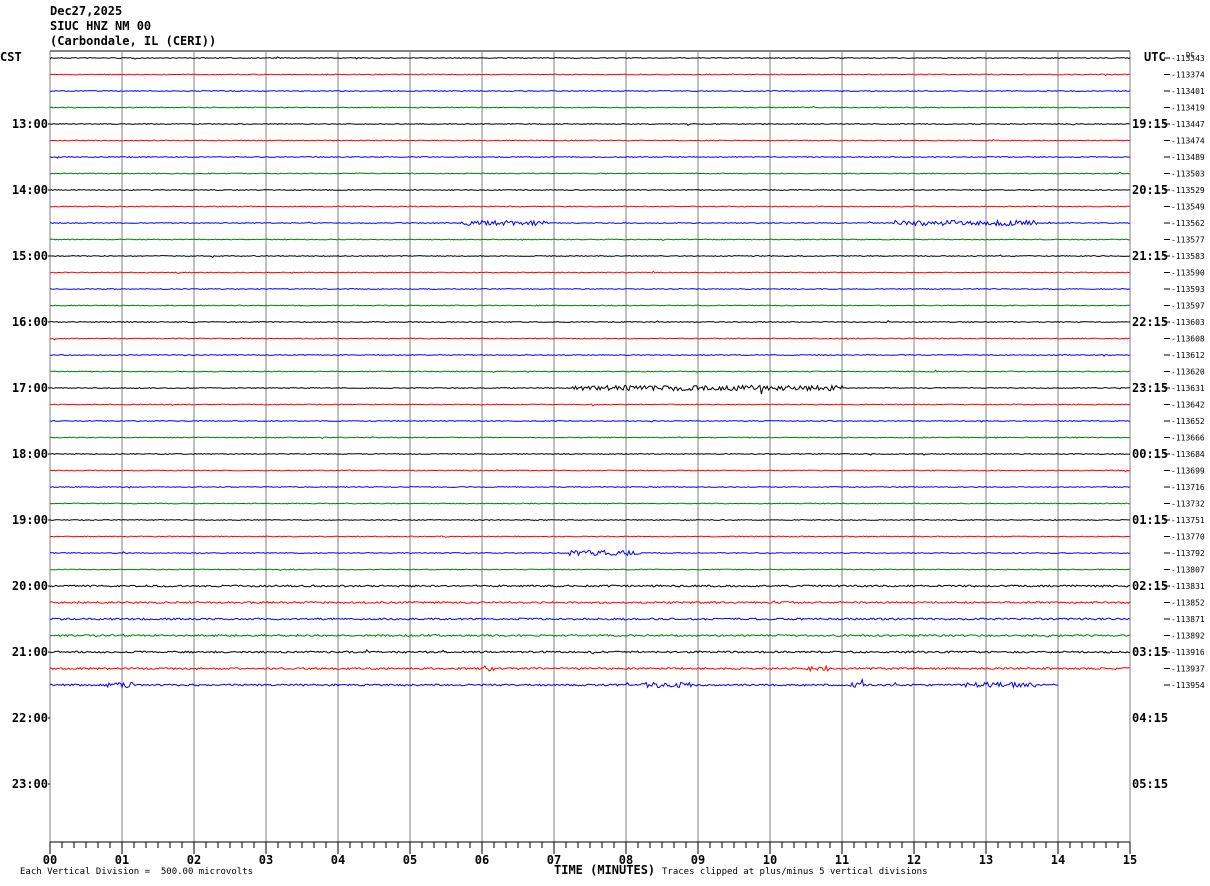 The height and width of the screenshot is (886, 1210). Describe the element at coordinates (1188, 207) in the screenshot. I see `dc-offset-label: -113549` at that location.